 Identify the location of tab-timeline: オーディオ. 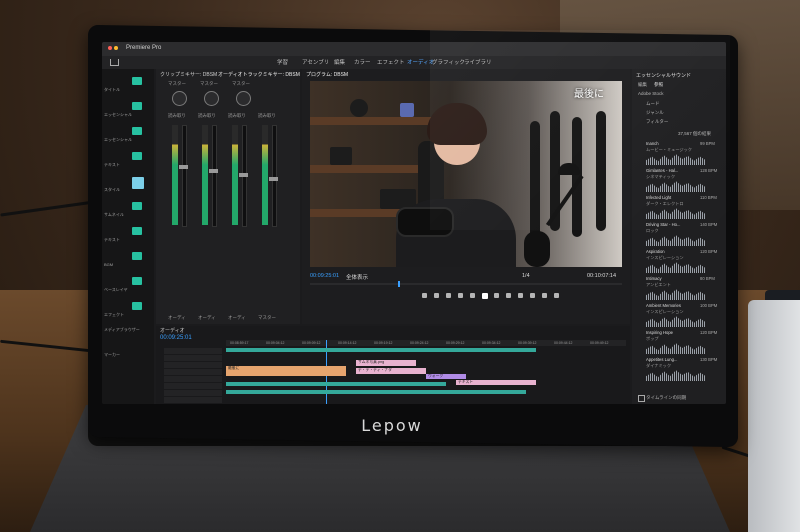
(172, 330).